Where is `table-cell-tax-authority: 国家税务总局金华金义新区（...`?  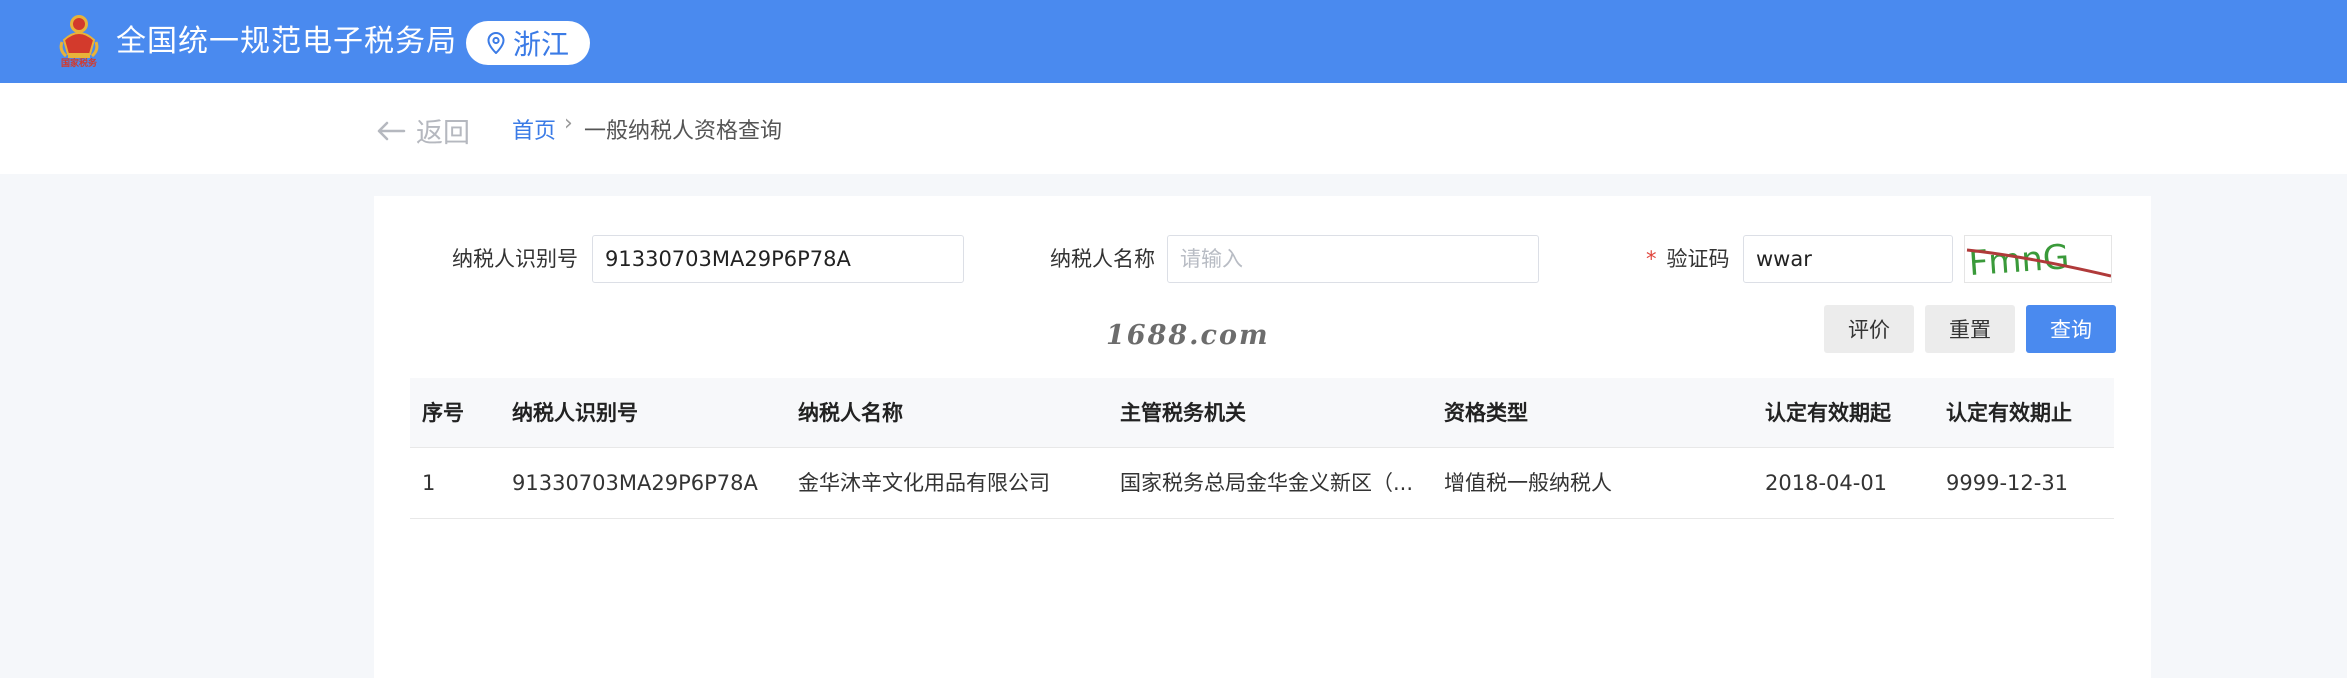 table-cell-tax-authority: 国家税务总局金华金义新区（... is located at coordinates (1267, 483).